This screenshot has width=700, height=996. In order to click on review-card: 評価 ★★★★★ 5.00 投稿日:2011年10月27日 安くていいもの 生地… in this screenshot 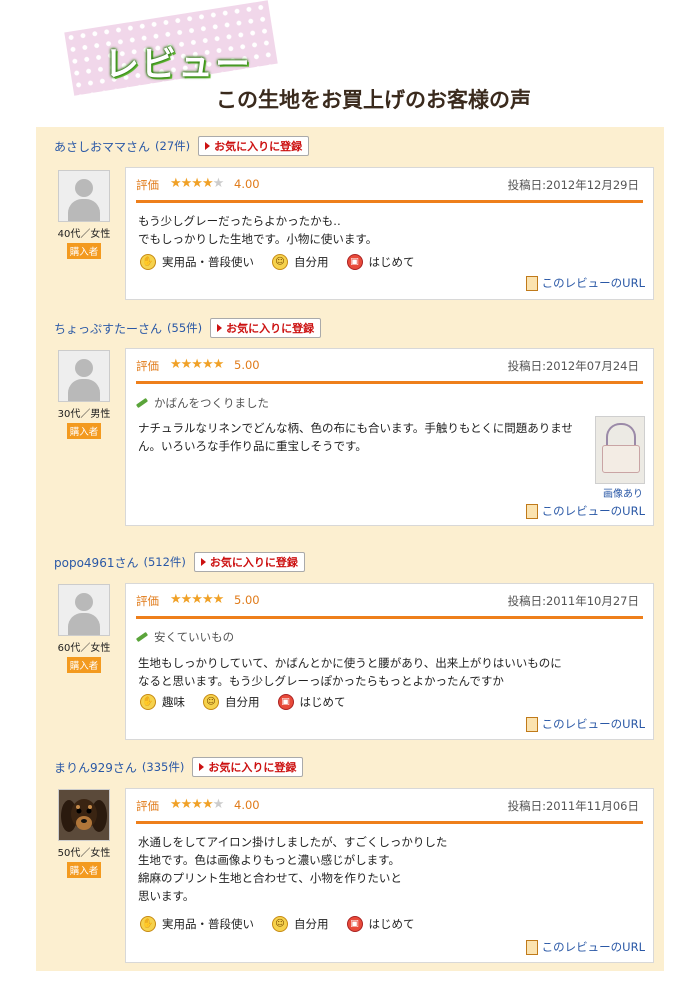, I will do `click(389, 661)`.